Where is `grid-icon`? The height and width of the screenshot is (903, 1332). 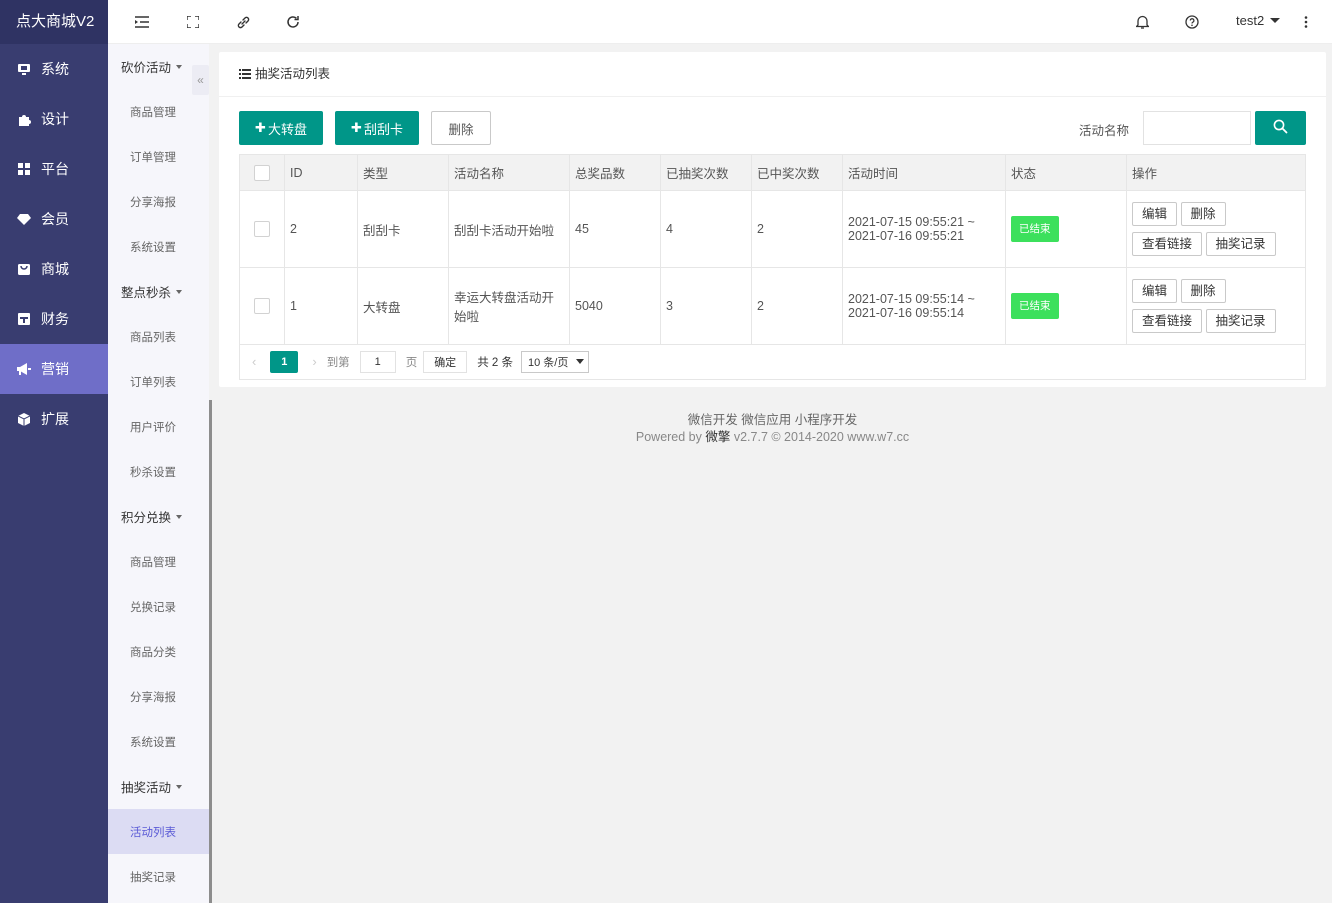 grid-icon is located at coordinates (24, 169).